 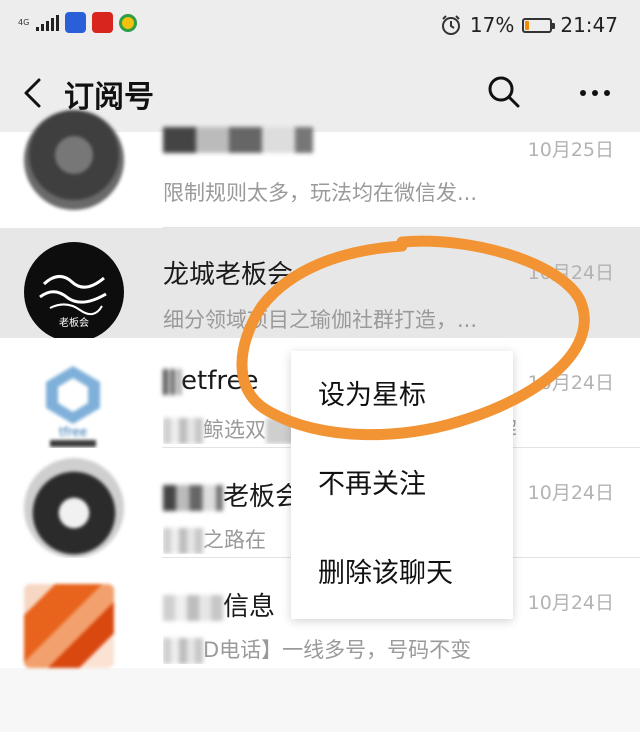 What do you see at coordinates (33, 93) in the screenshot?
I see `back-icon` at bounding box center [33, 93].